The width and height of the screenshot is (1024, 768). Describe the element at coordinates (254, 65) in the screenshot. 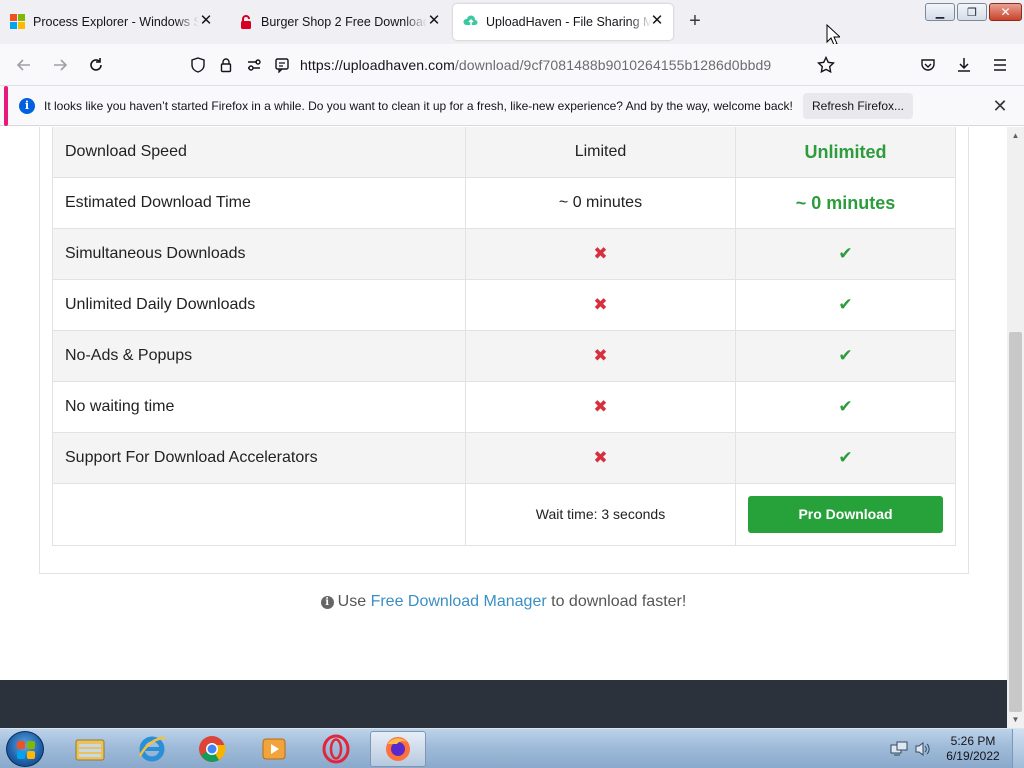

I see `permissions-icon` at that location.